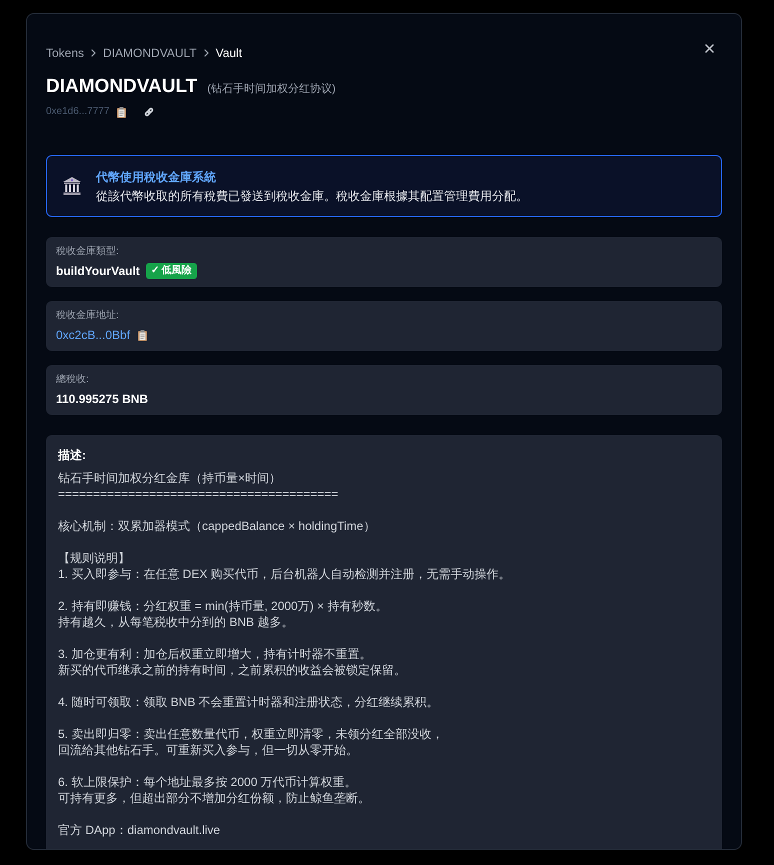 This screenshot has width=774, height=865. I want to click on description-line: 回流给其他钻石手。可重新买入参与，但一切从零开始。, so click(208, 750).